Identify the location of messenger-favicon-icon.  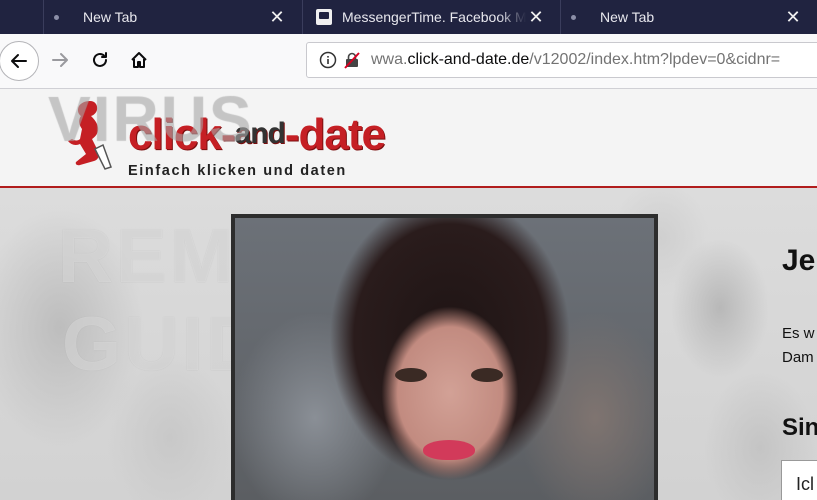
(324, 17).